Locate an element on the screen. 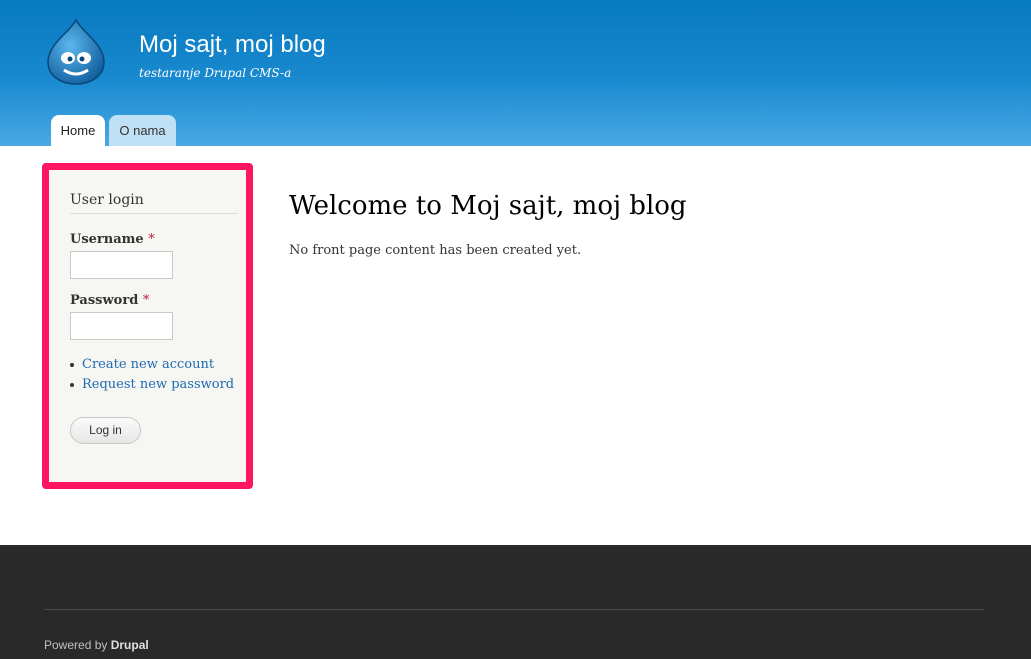 The image size is (1031, 659). password-label: Password * is located at coordinates (109, 300).